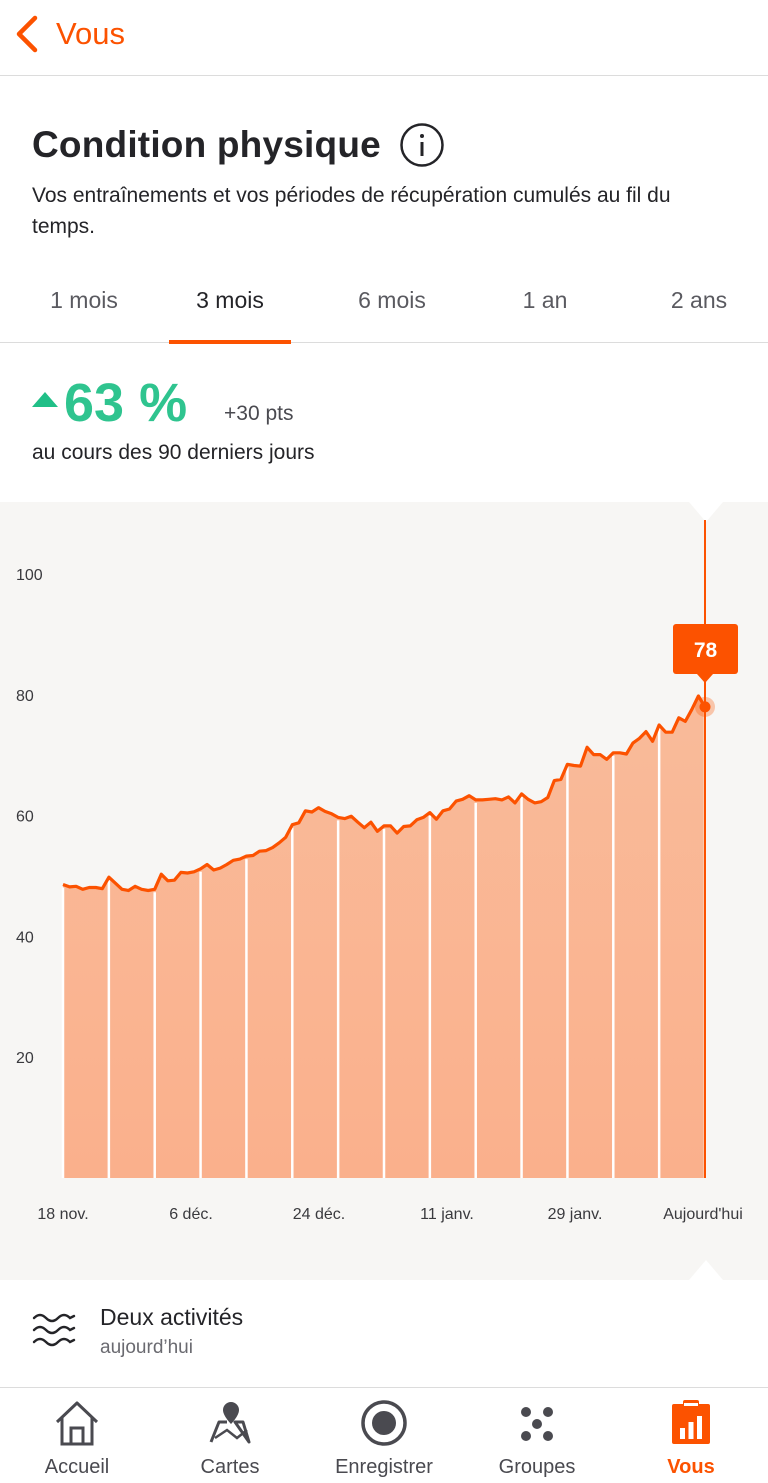  I want to click on x-tick-label: 18 nov., so click(62, 1214).